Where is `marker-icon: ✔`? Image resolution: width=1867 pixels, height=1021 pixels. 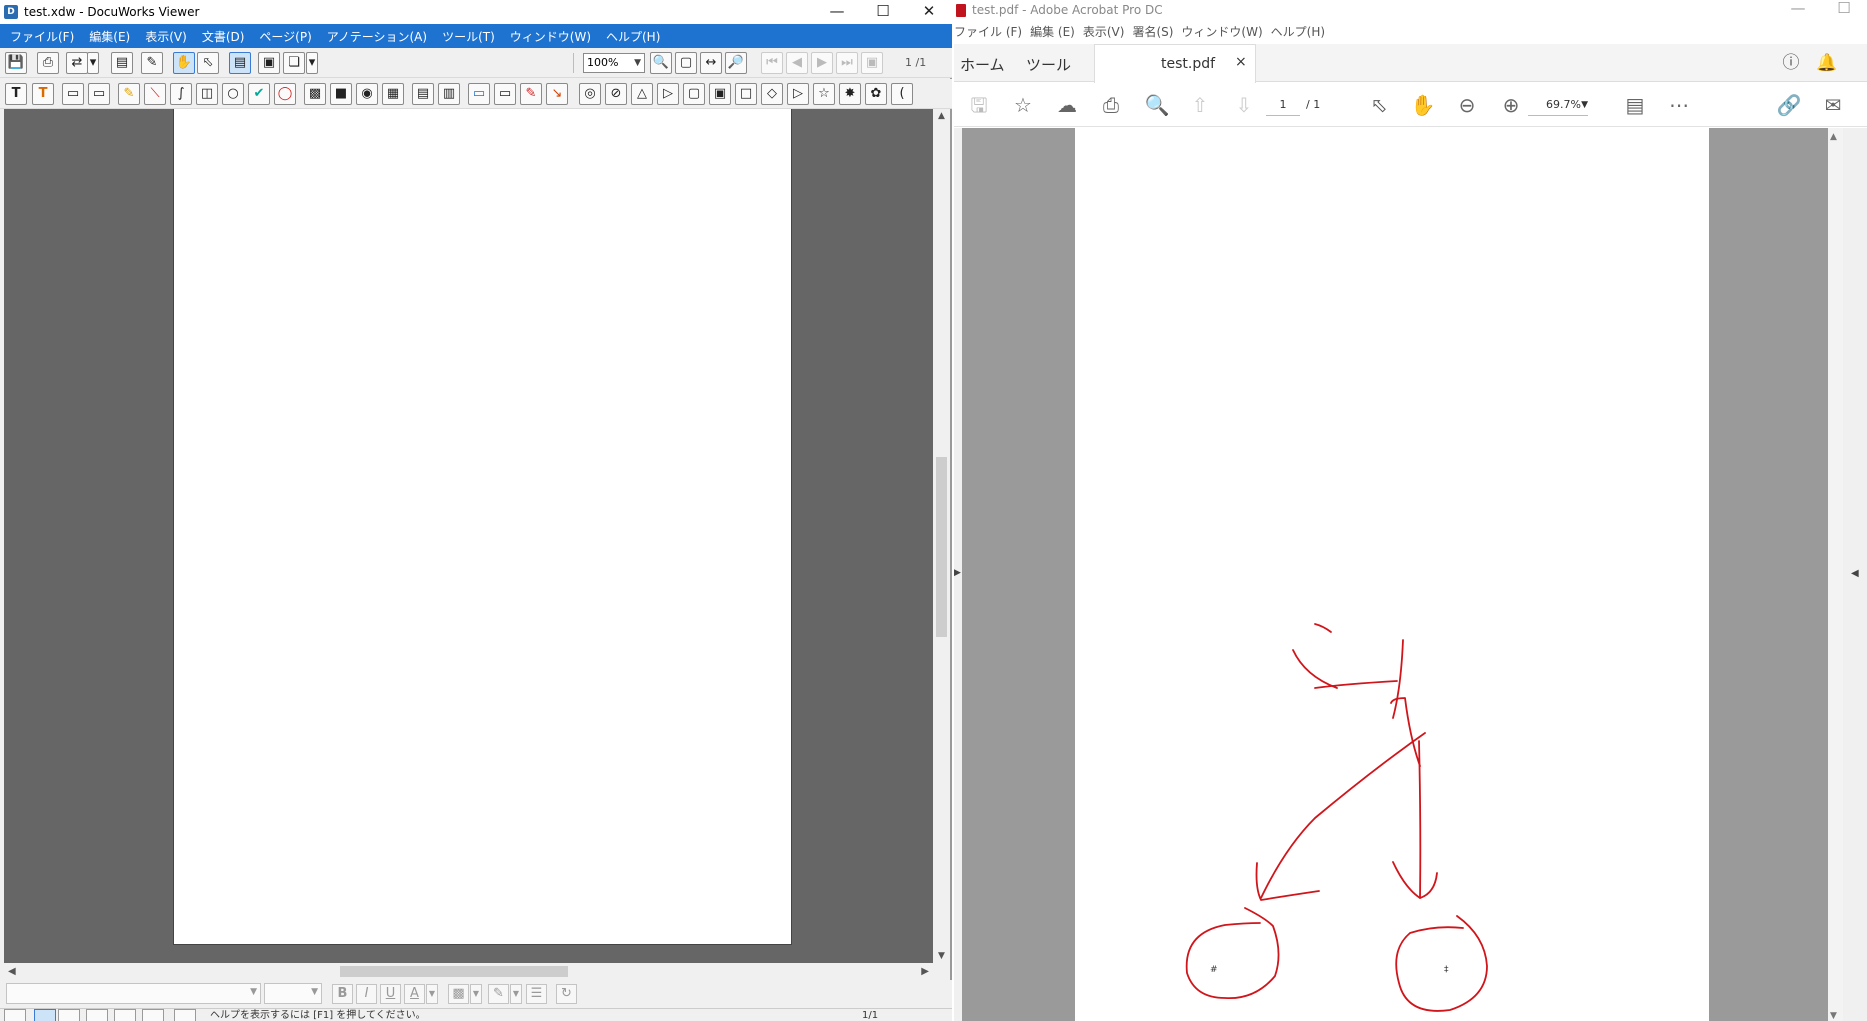
marker-icon: ✔ is located at coordinates (259, 94).